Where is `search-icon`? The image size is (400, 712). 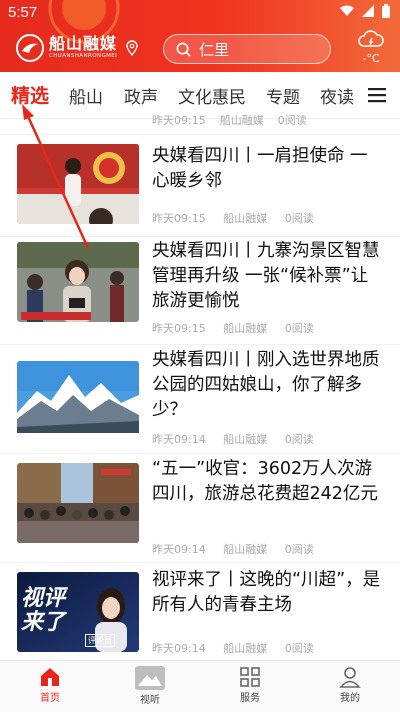
search-icon is located at coordinates (183, 49).